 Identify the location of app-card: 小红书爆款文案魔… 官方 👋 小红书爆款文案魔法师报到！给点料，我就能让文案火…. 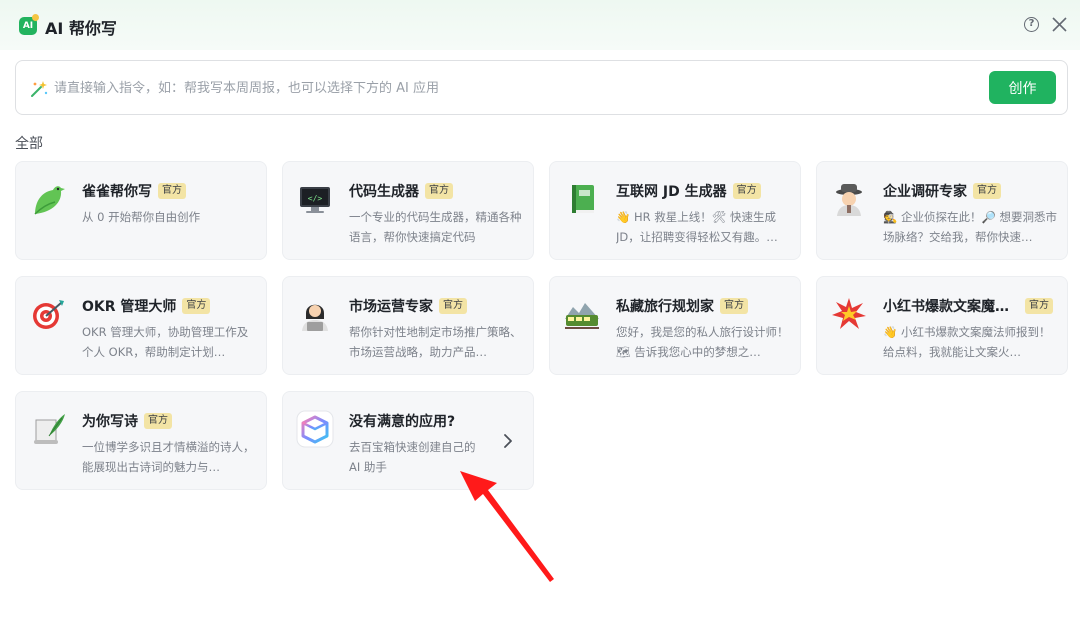
(942, 325).